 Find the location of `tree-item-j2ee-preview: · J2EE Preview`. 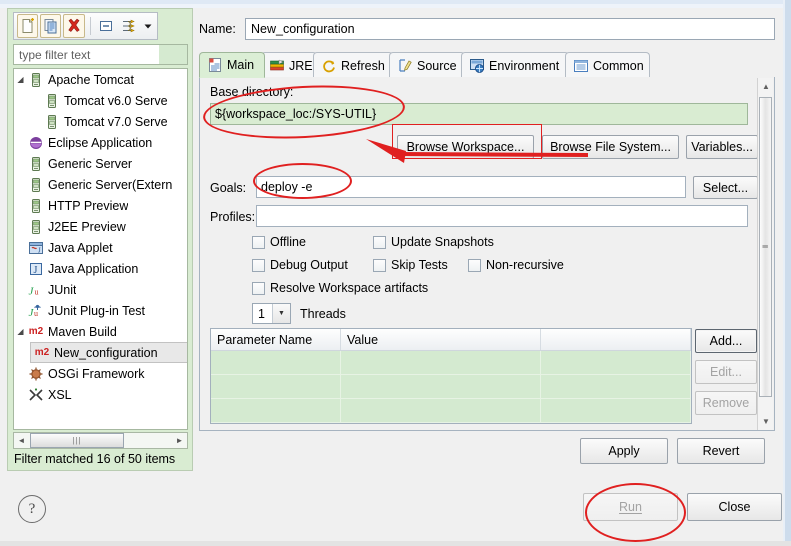

tree-item-j2ee-preview: · J2EE Preview is located at coordinates (100, 226).